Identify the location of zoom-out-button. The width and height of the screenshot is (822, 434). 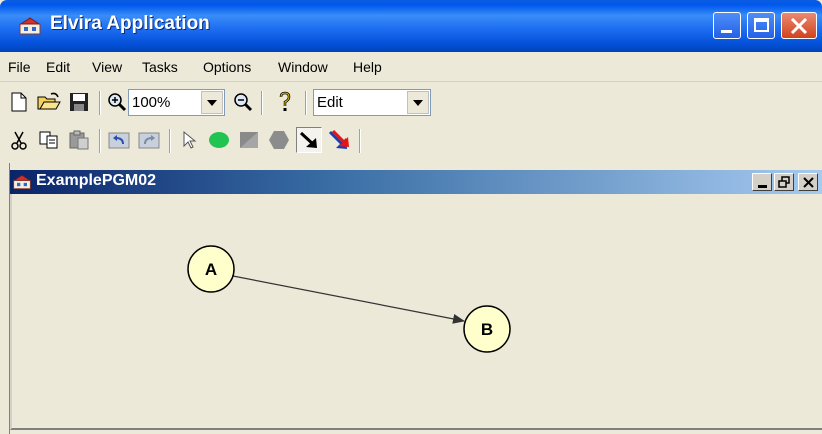
(243, 102).